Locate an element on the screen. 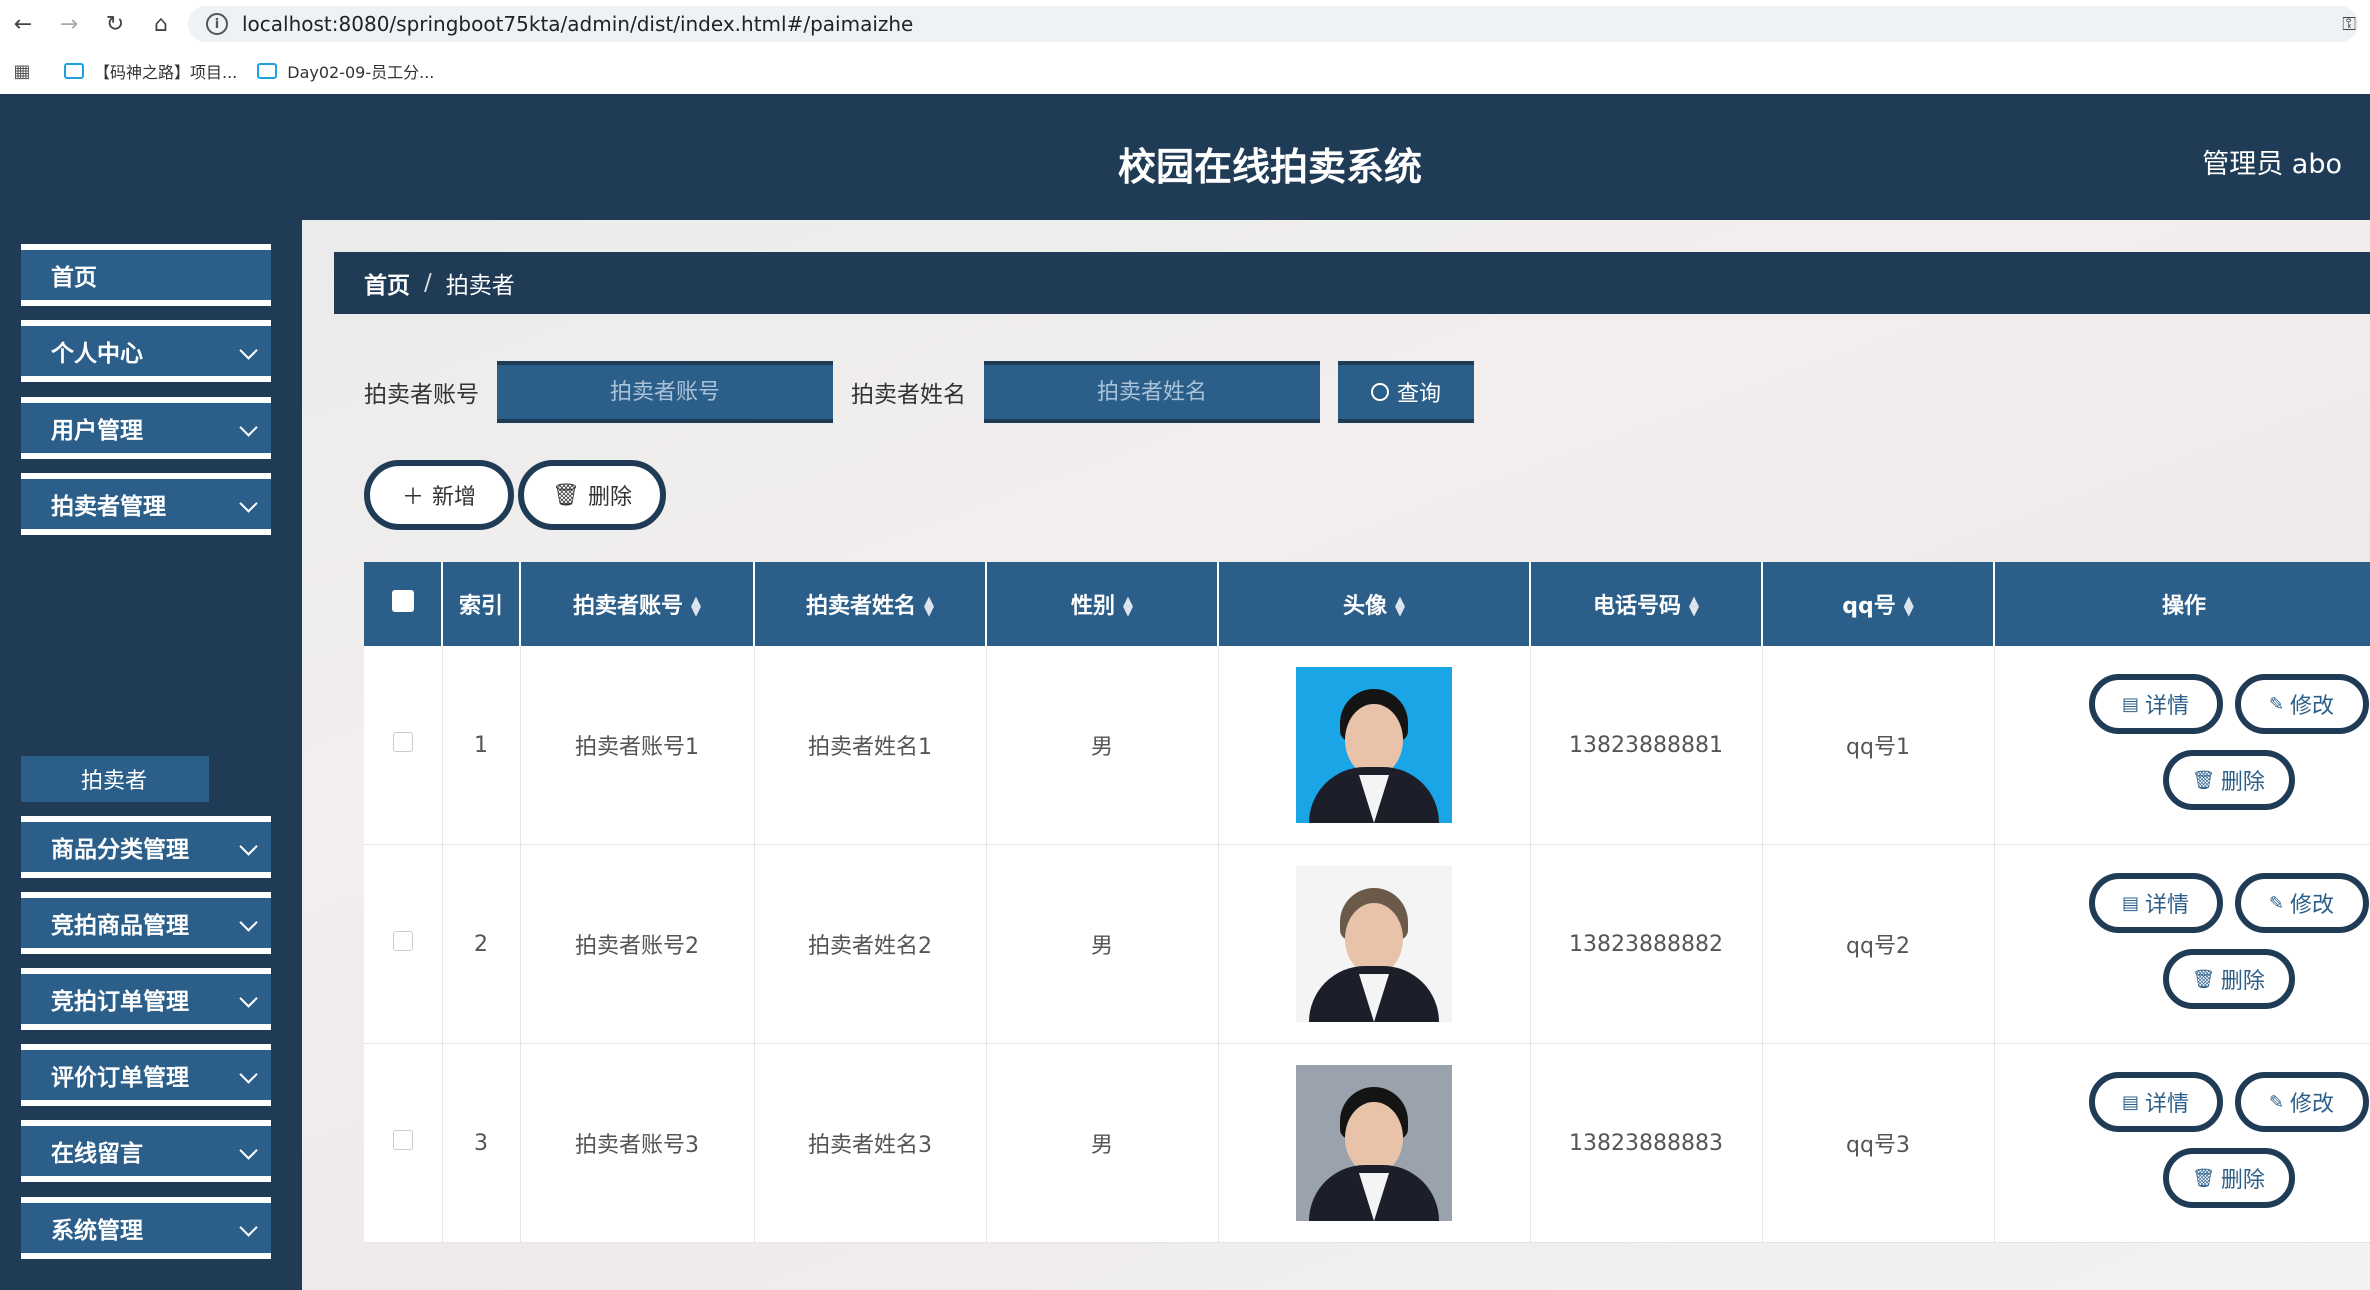 The image size is (2370, 1290). apps-grid-icon: ▦ is located at coordinates (22, 71).